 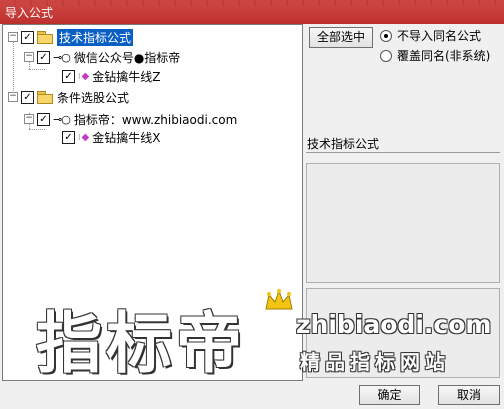 What do you see at coordinates (252, 12) in the screenshot?
I see `title-bar: 导入公式` at bounding box center [252, 12].